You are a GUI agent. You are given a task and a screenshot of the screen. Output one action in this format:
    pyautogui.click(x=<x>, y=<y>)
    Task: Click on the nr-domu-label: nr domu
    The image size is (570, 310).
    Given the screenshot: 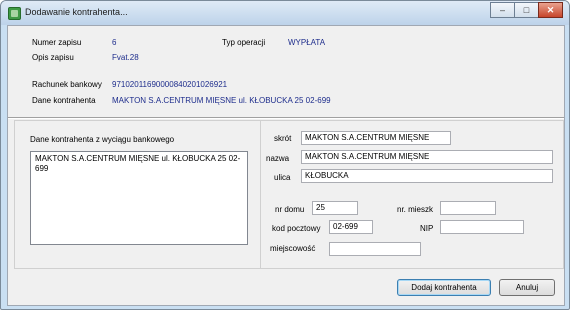 What is the action you would take?
    pyautogui.click(x=290, y=209)
    